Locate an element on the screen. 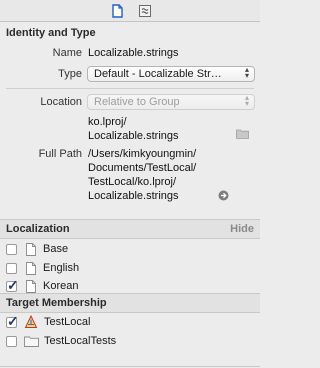 This screenshot has height=368, width=320. localization-section-header: Localization Hide is located at coordinates (130, 229).